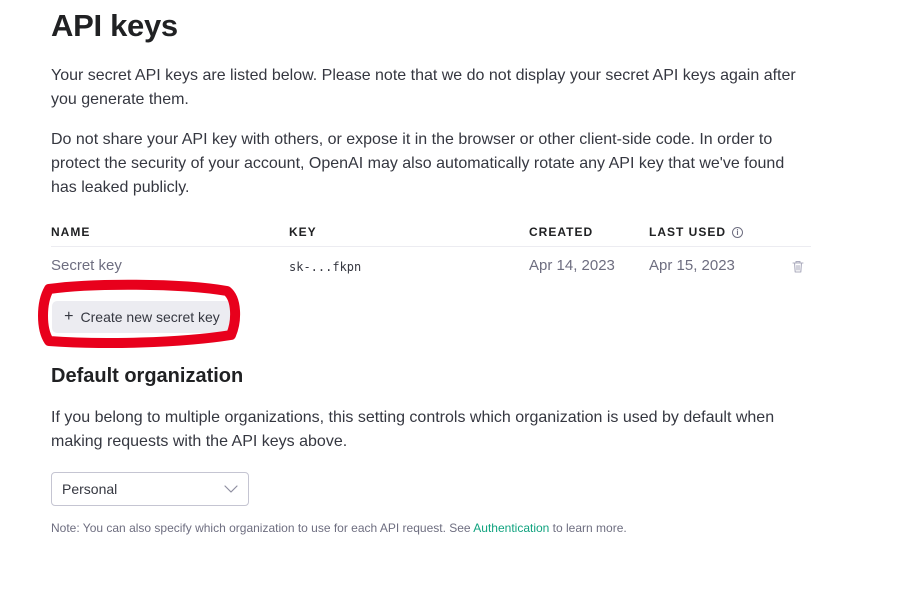 This screenshot has width=901, height=591. I want to click on column-header-created: CREATED, so click(561, 232).